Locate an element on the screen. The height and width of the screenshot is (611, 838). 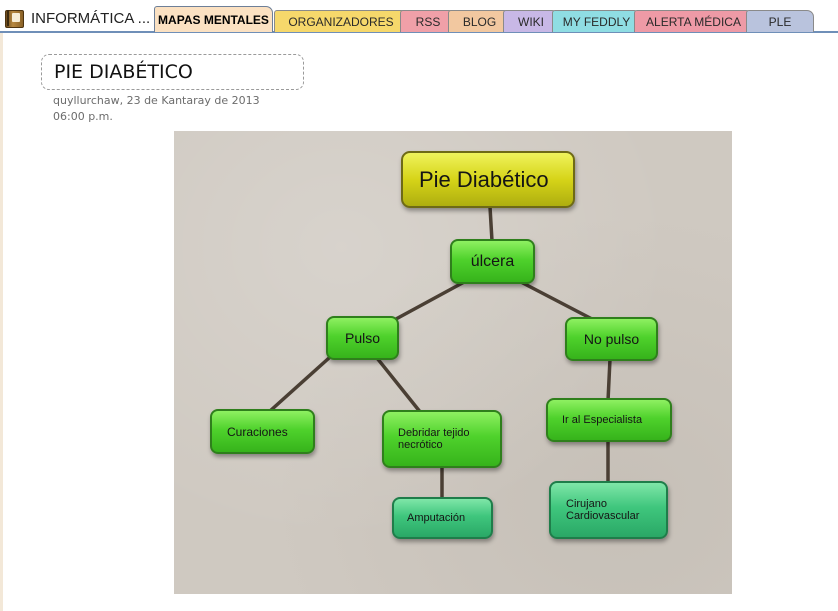
tab-blog: BLOG is located at coordinates (479, 21).